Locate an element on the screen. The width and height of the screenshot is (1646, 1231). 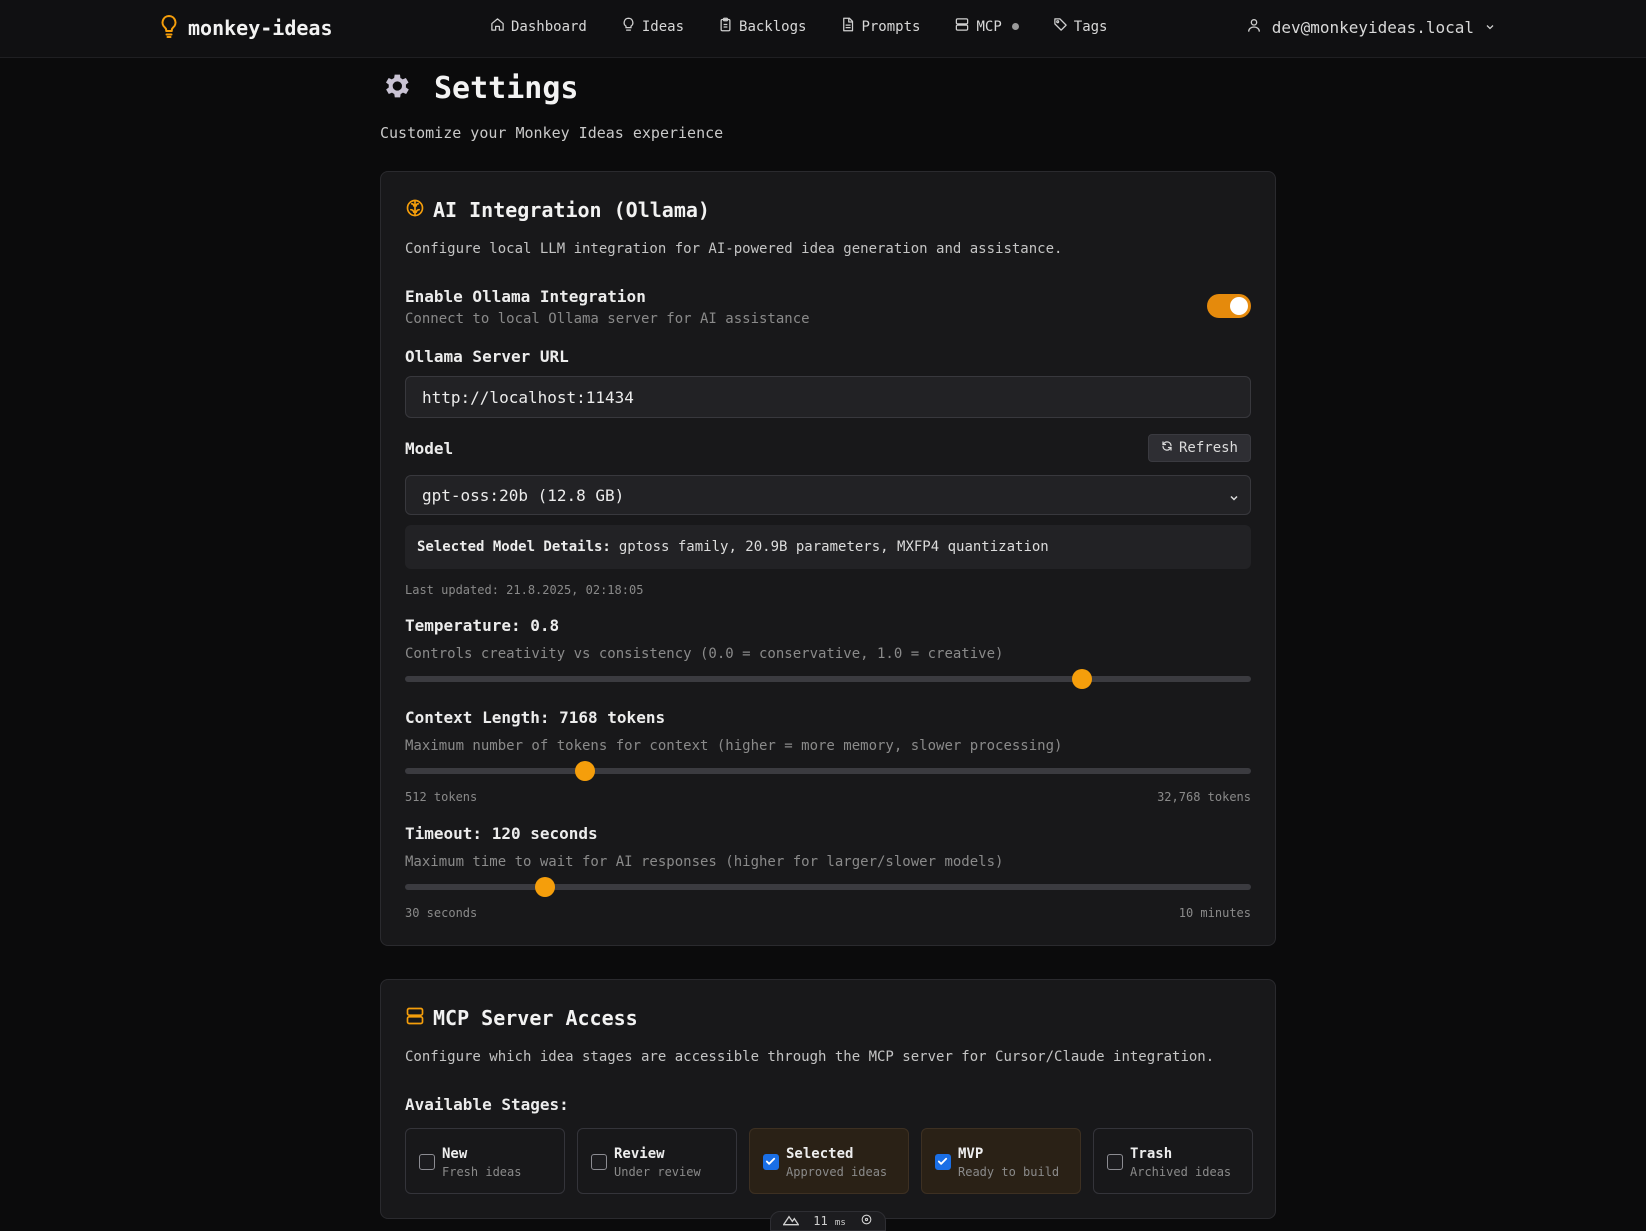
nav-ideas: Ideas is located at coordinates (652, 26).